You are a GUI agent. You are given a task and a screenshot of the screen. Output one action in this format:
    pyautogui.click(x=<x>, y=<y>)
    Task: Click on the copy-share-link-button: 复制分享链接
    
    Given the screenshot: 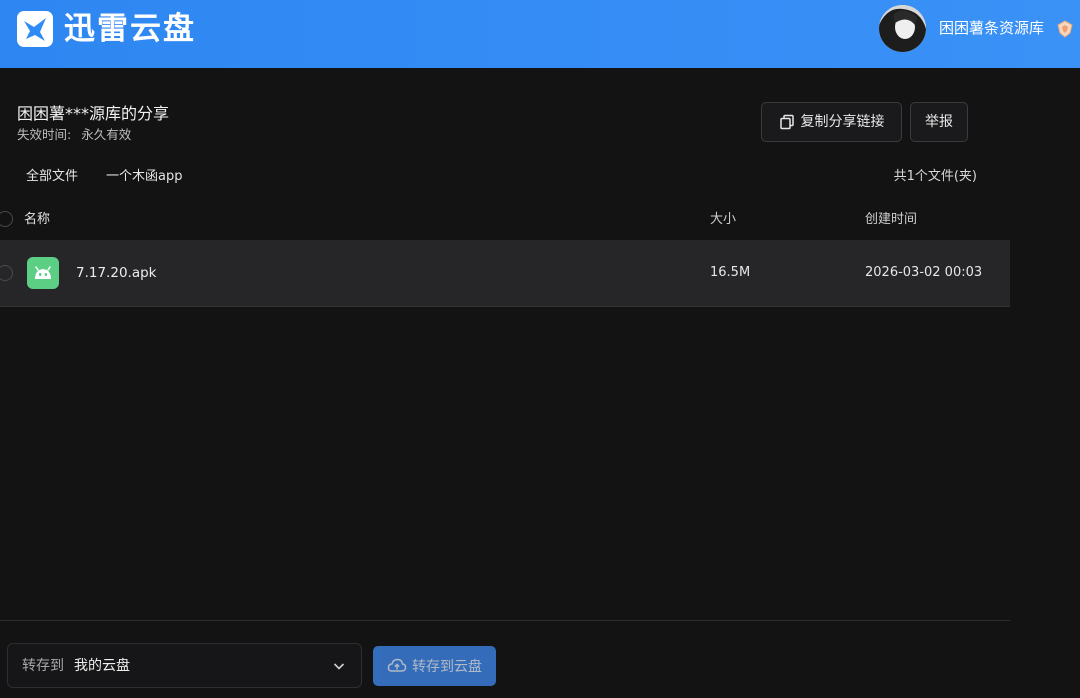 What is the action you would take?
    pyautogui.click(x=831, y=122)
    